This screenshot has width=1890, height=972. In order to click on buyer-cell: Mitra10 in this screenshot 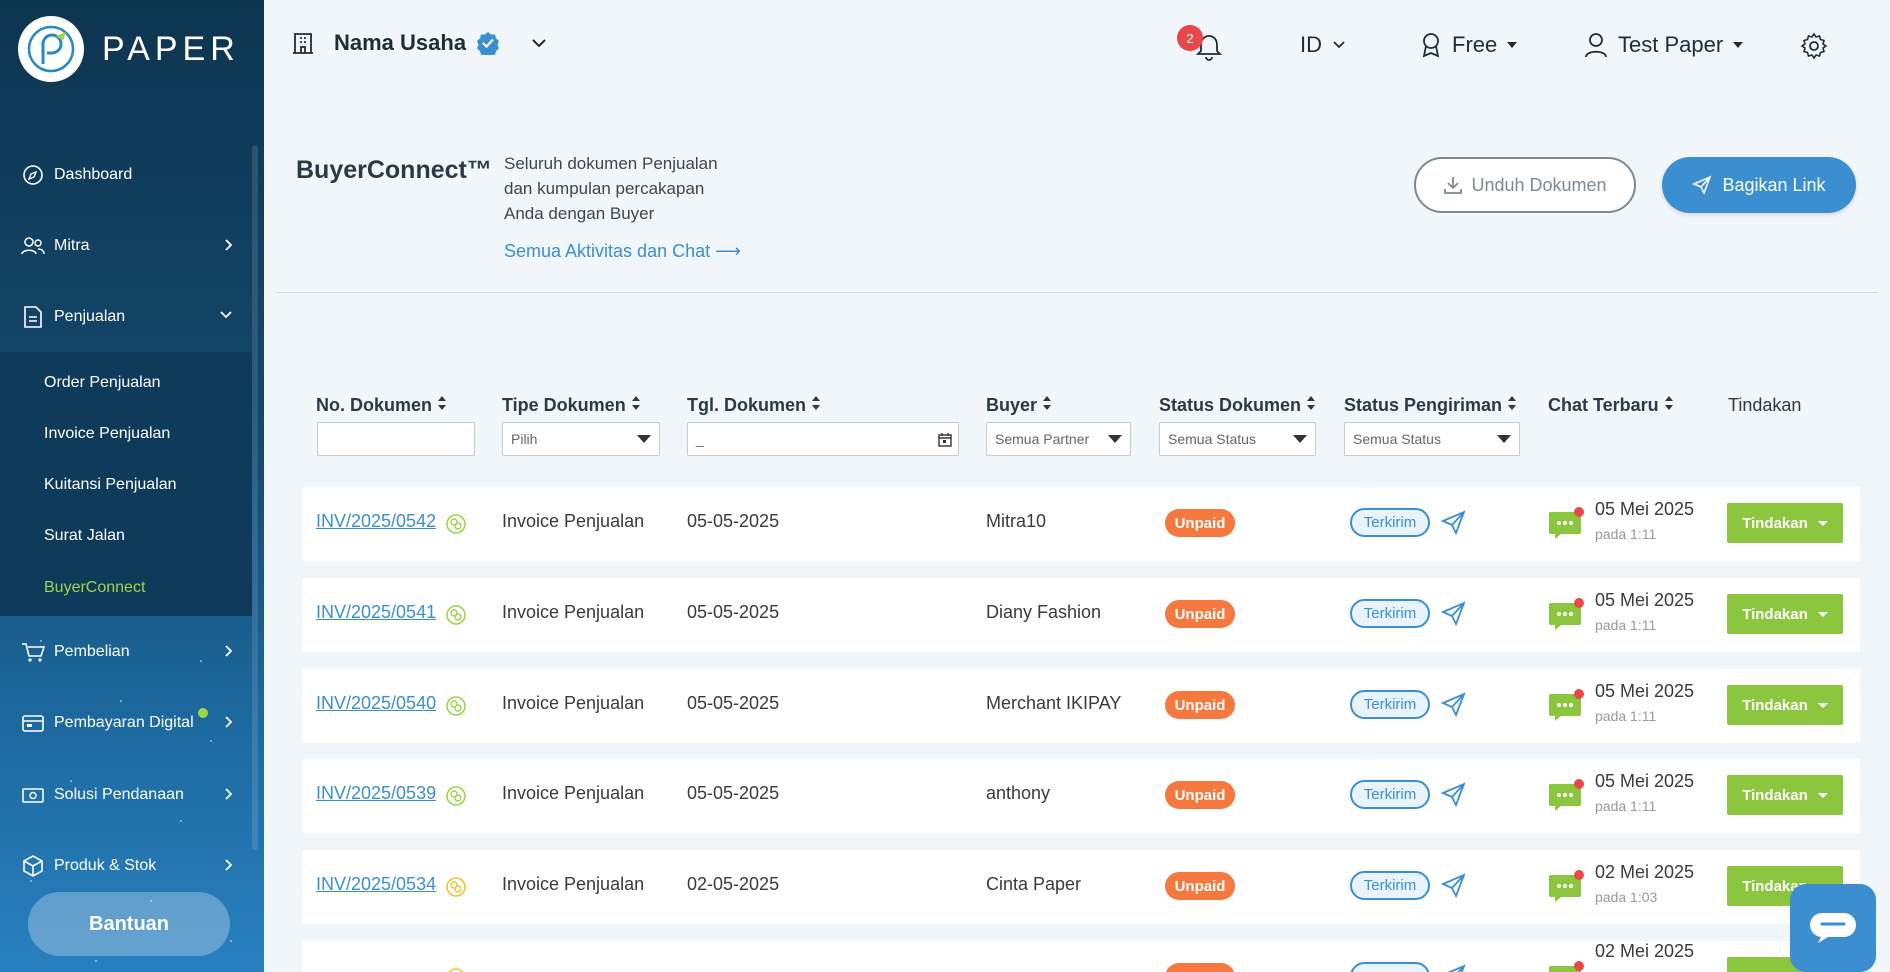, I will do `click(1016, 521)`.